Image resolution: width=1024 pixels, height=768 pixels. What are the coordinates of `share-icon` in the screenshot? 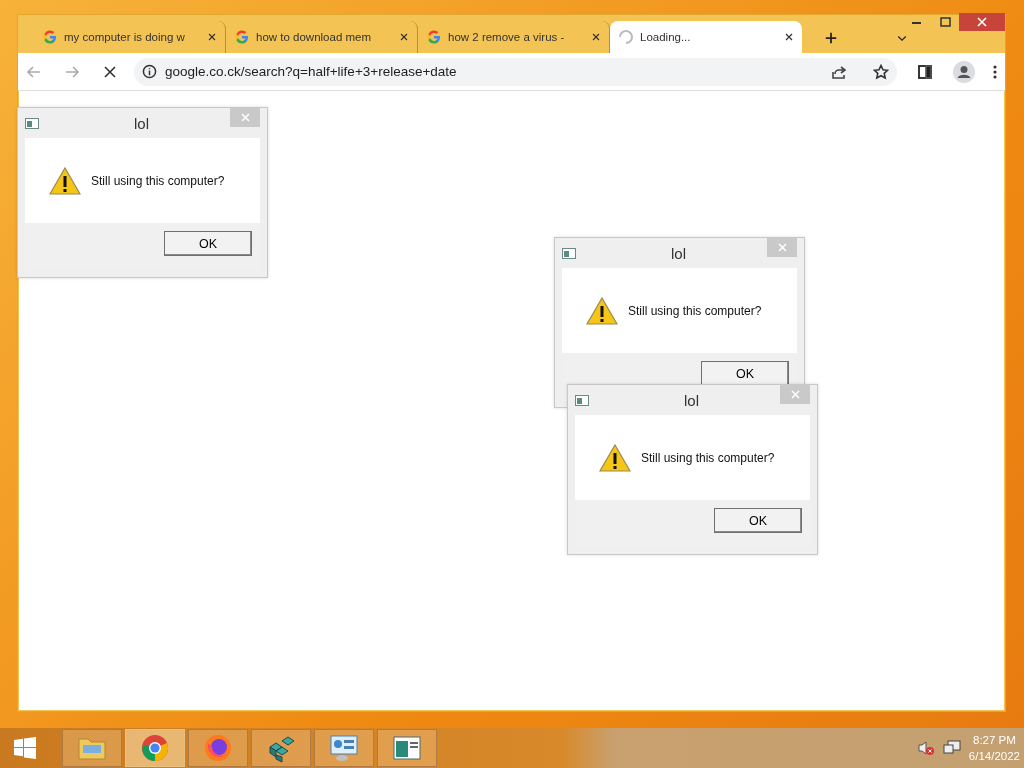 It's located at (839, 71).